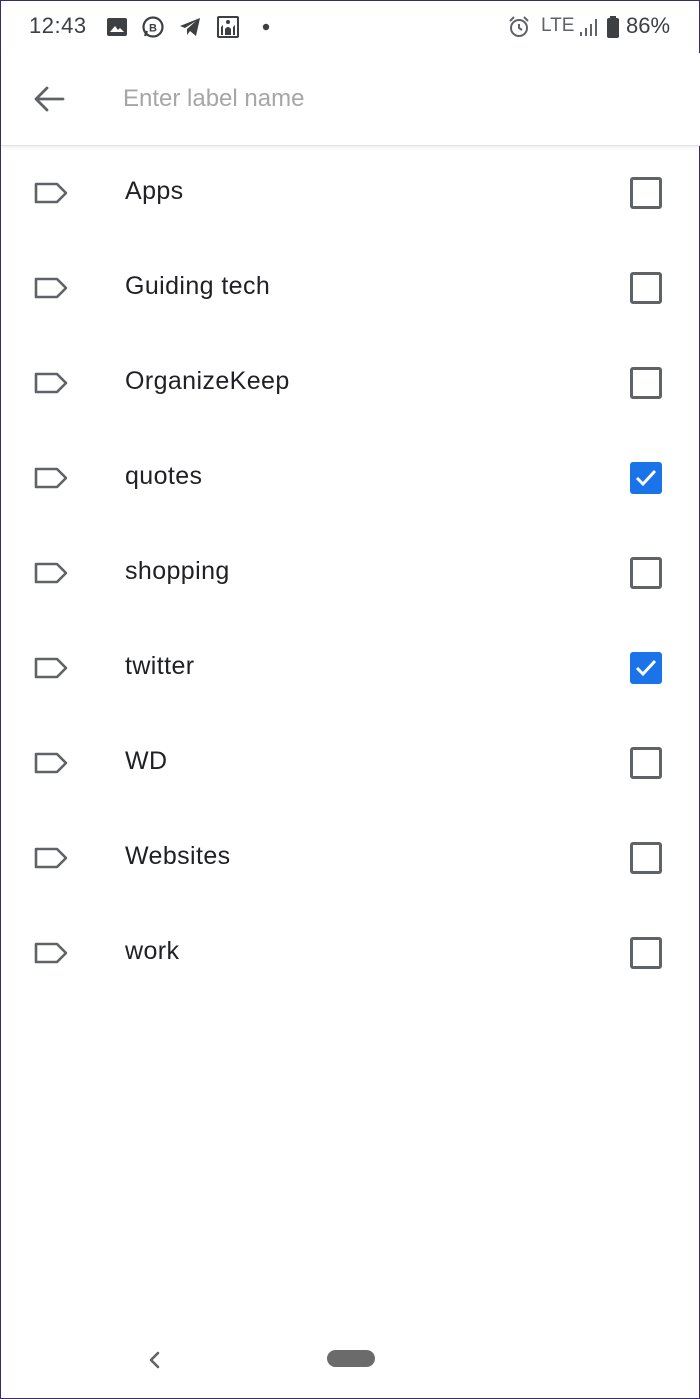 The height and width of the screenshot is (1399, 700). Describe the element at coordinates (198, 286) in the screenshot. I see `label-name: Guiding tech` at that location.